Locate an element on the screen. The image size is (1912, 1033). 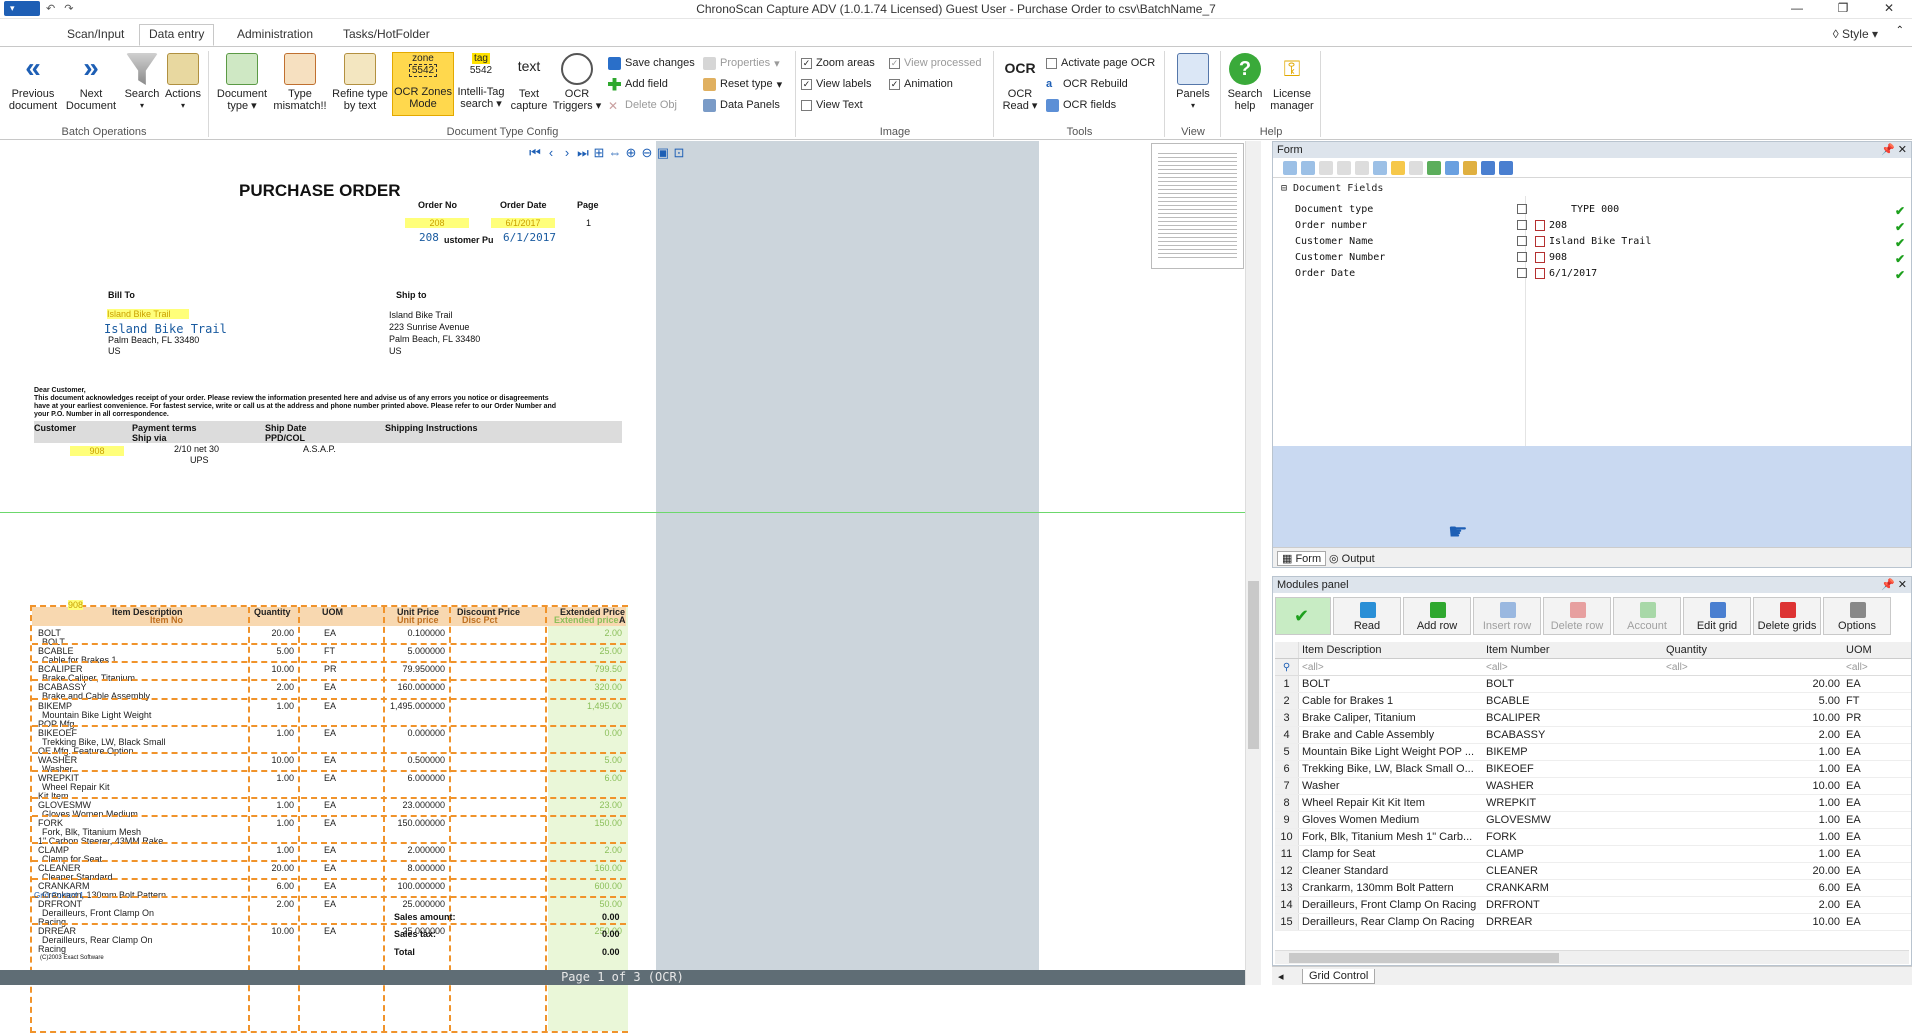
account-button: Account is located at coordinates (1647, 616).